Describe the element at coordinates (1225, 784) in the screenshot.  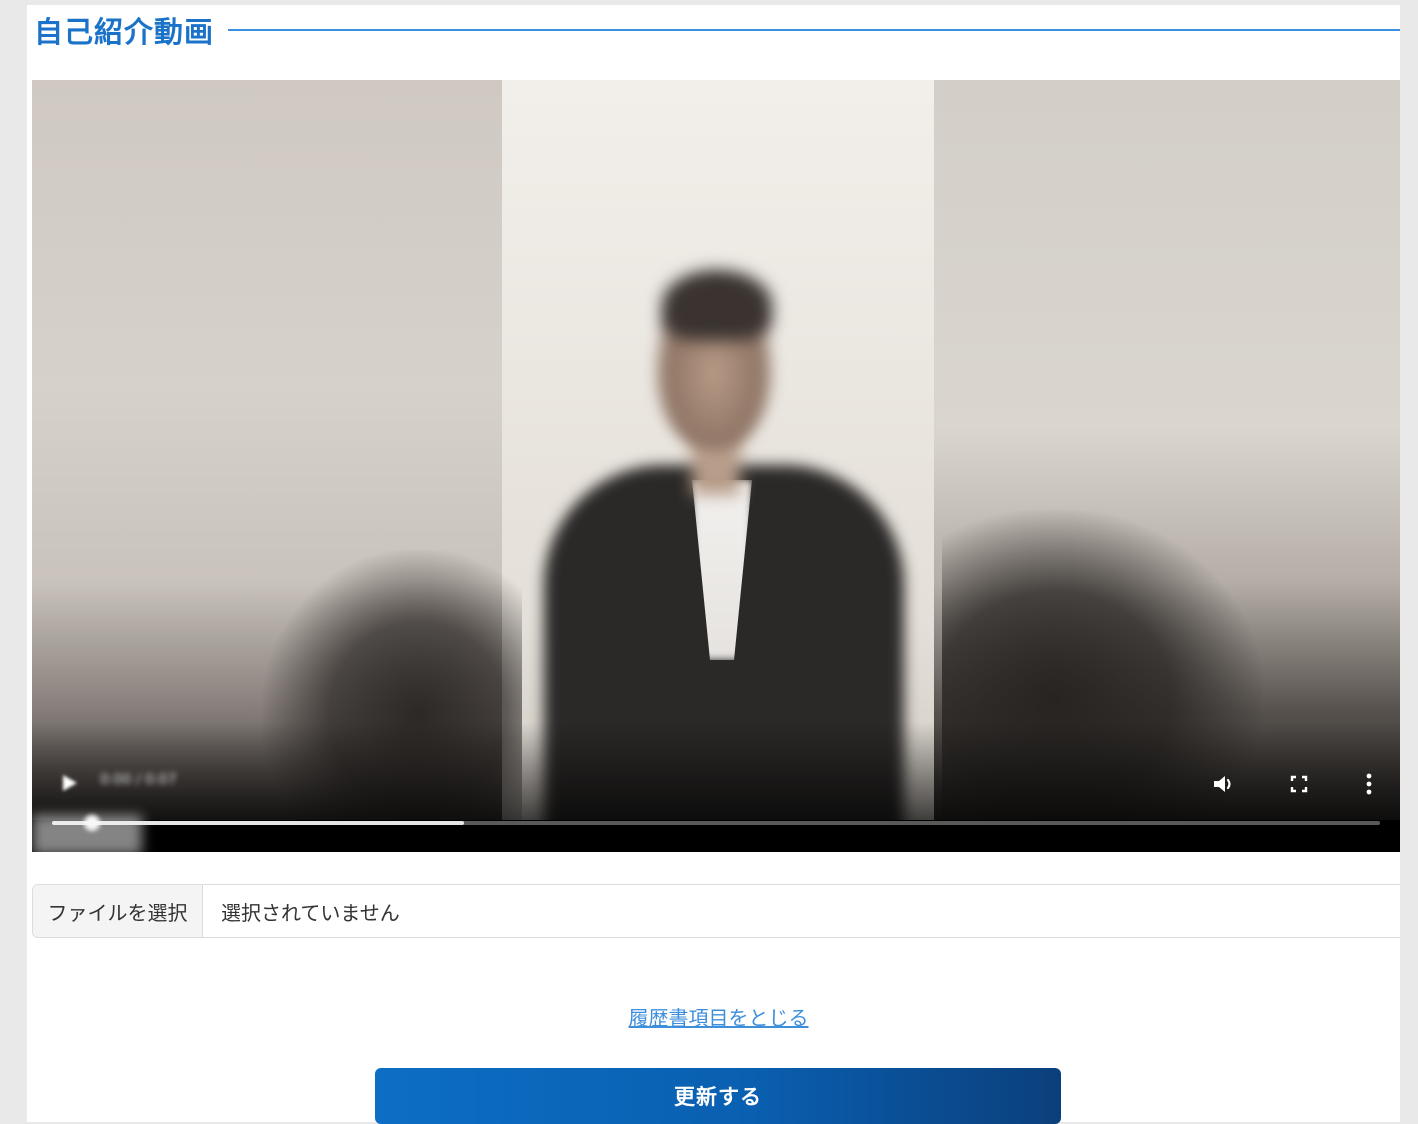
I see `volume-icon` at that location.